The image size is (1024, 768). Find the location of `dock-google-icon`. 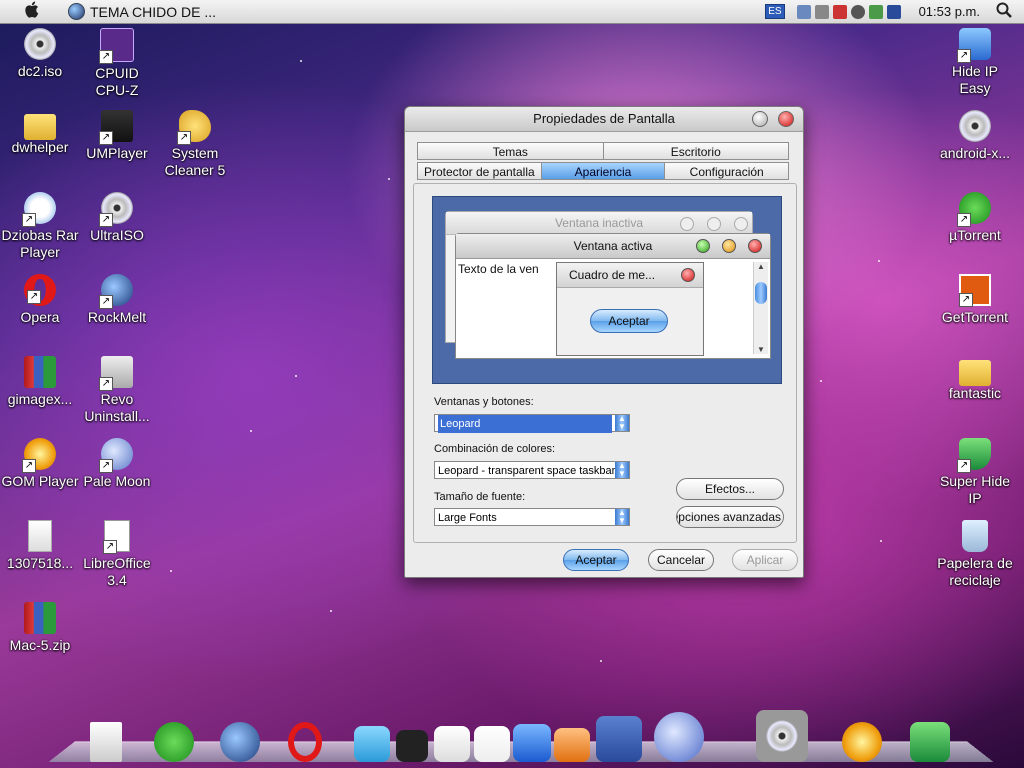

dock-google-icon is located at coordinates (532, 743).